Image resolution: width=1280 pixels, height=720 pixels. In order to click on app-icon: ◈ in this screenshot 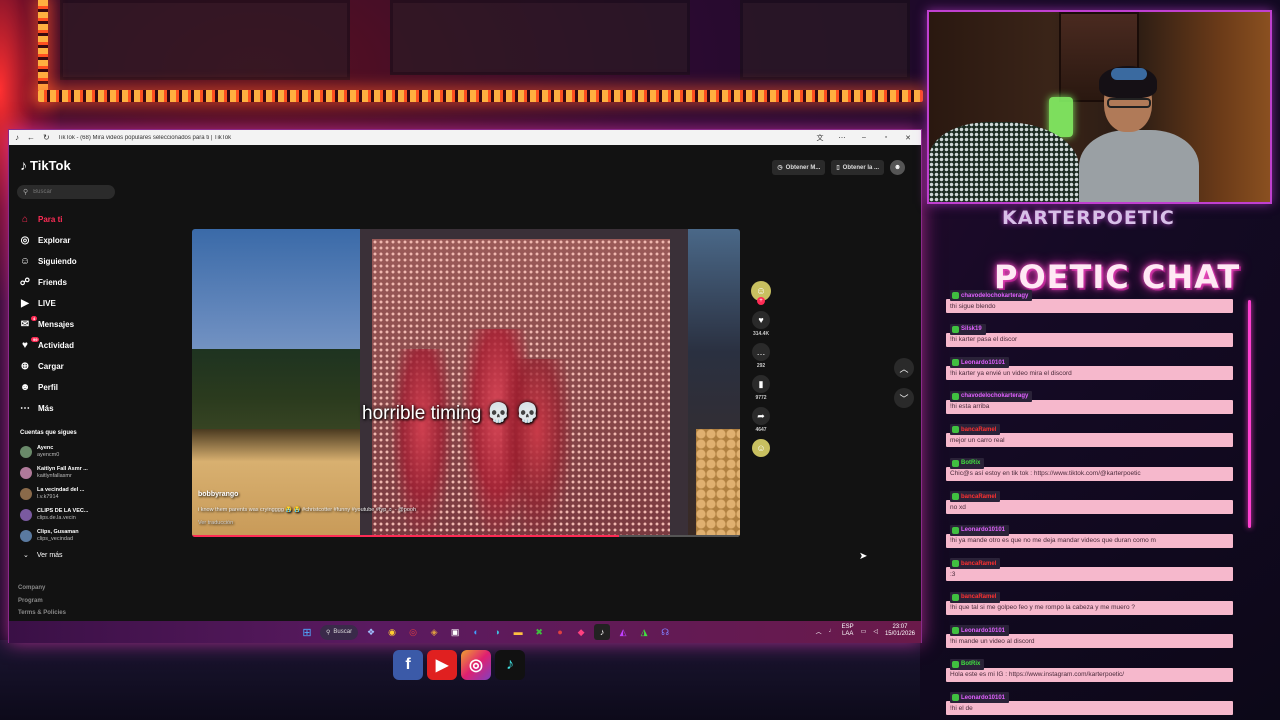, I will do `click(434, 632)`.